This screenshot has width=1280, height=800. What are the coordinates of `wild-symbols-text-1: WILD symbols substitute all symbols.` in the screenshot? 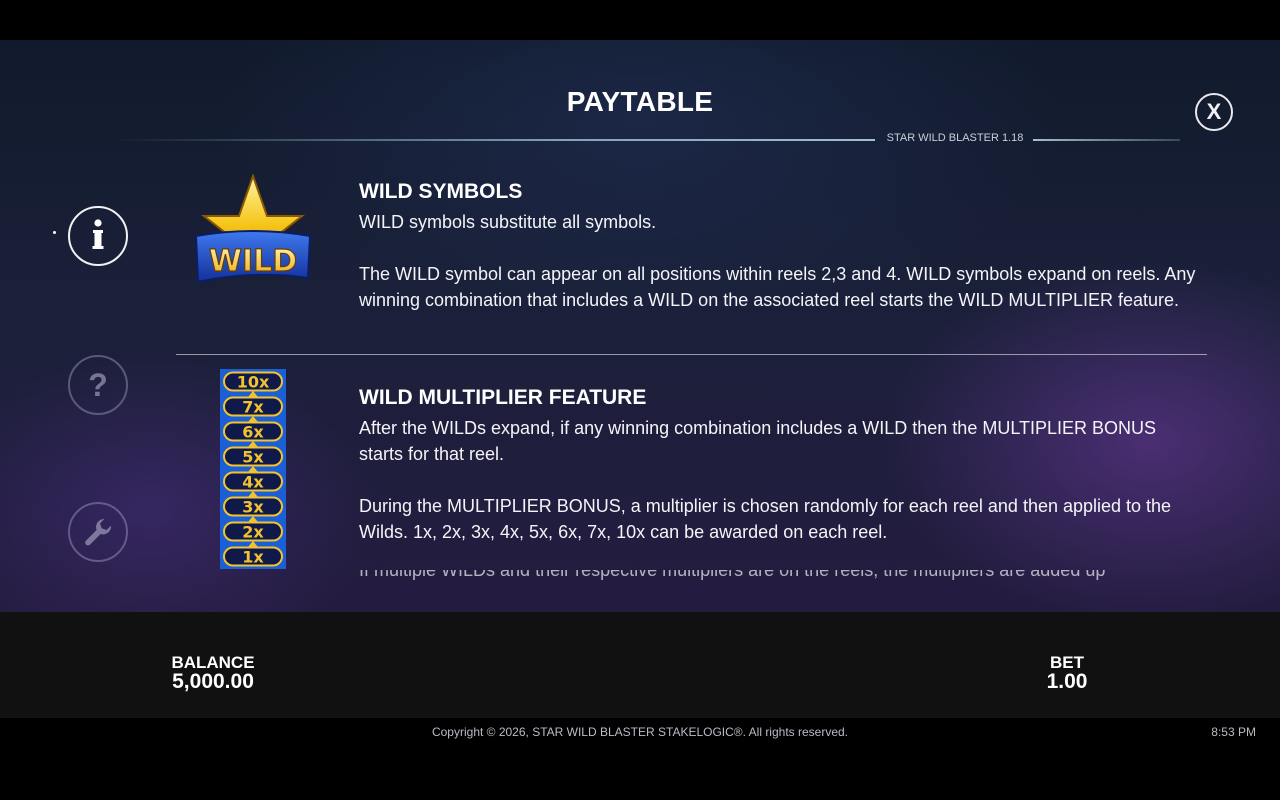 It's located at (508, 222).